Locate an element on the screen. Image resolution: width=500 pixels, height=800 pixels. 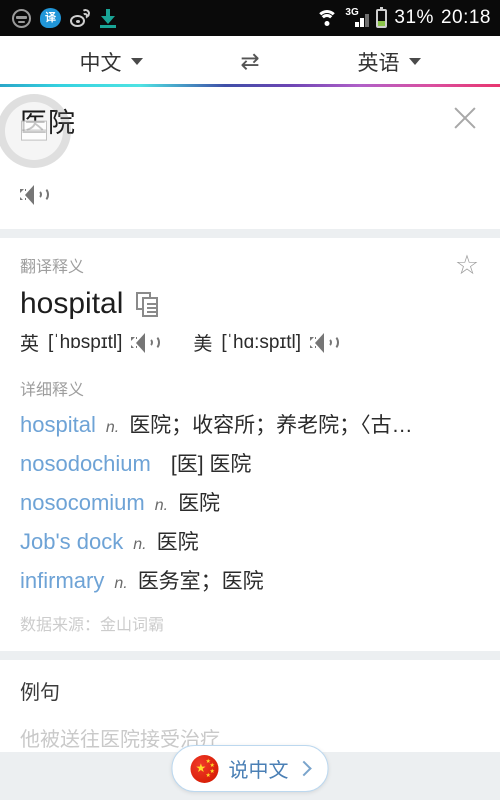
status-bar: 译 3G 31% 20:18 is located at coordinates (250, 18).